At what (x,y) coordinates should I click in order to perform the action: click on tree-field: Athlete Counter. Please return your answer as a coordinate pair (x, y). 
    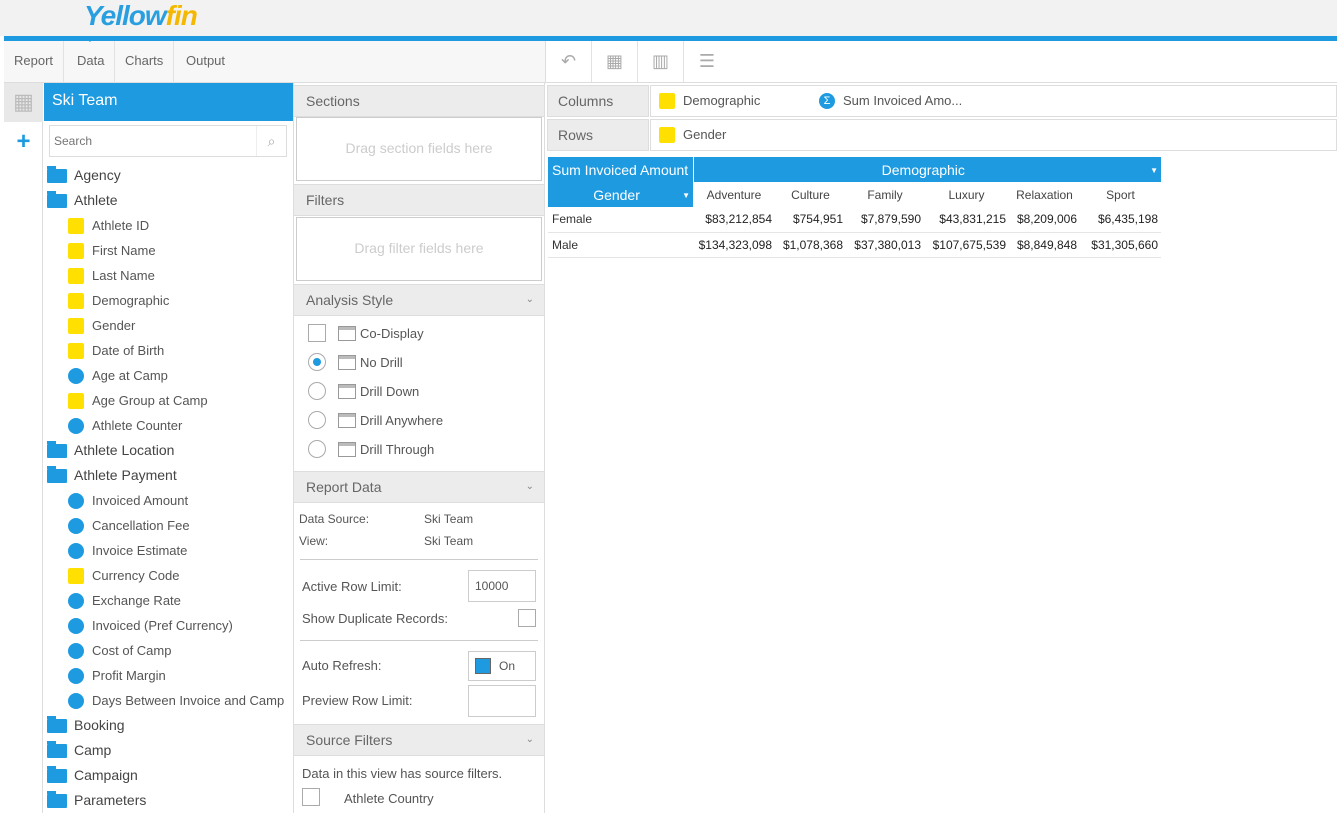
    Looking at the image, I should click on (169, 425).